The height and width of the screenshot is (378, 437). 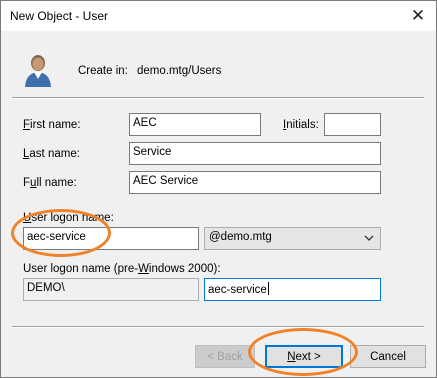 I want to click on title-bar: New Object - User ✕, so click(x=218, y=16).